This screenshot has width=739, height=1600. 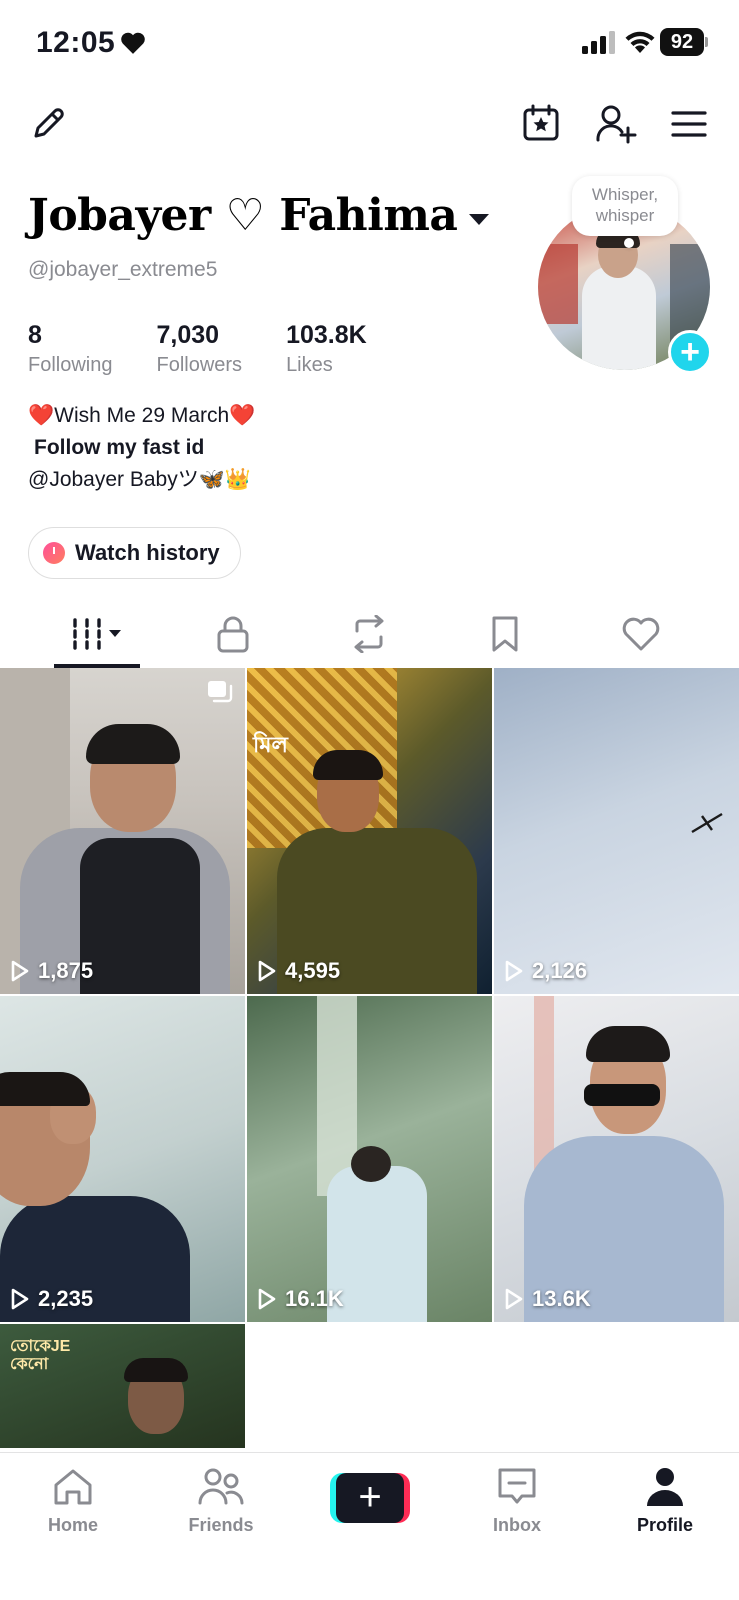 What do you see at coordinates (314, 1298) in the screenshot?
I see `view-count-label: 16.1K` at bounding box center [314, 1298].